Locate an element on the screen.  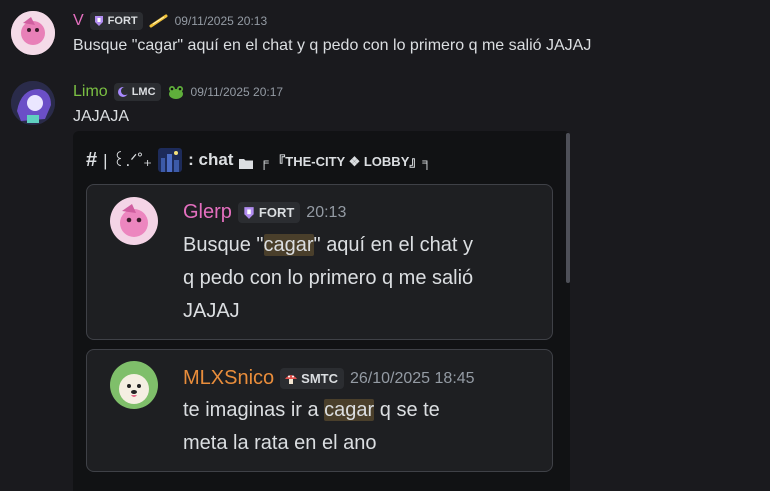
text-fragment: q se te is located at coordinates (407, 410).